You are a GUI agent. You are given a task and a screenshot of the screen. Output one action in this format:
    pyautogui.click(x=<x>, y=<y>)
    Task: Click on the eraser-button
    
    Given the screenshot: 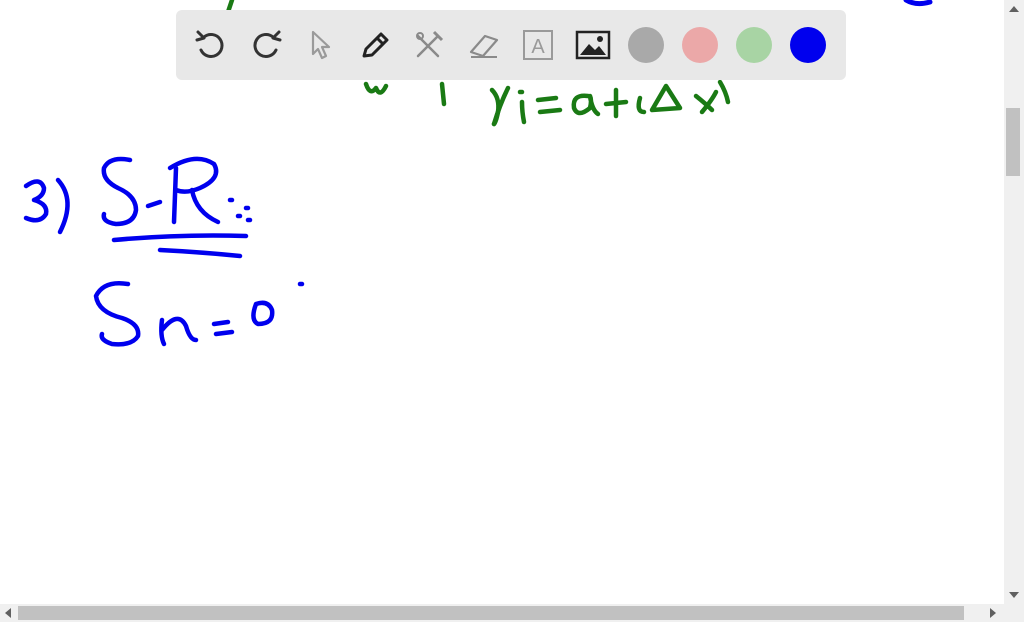 What is the action you would take?
    pyautogui.click(x=484, y=45)
    